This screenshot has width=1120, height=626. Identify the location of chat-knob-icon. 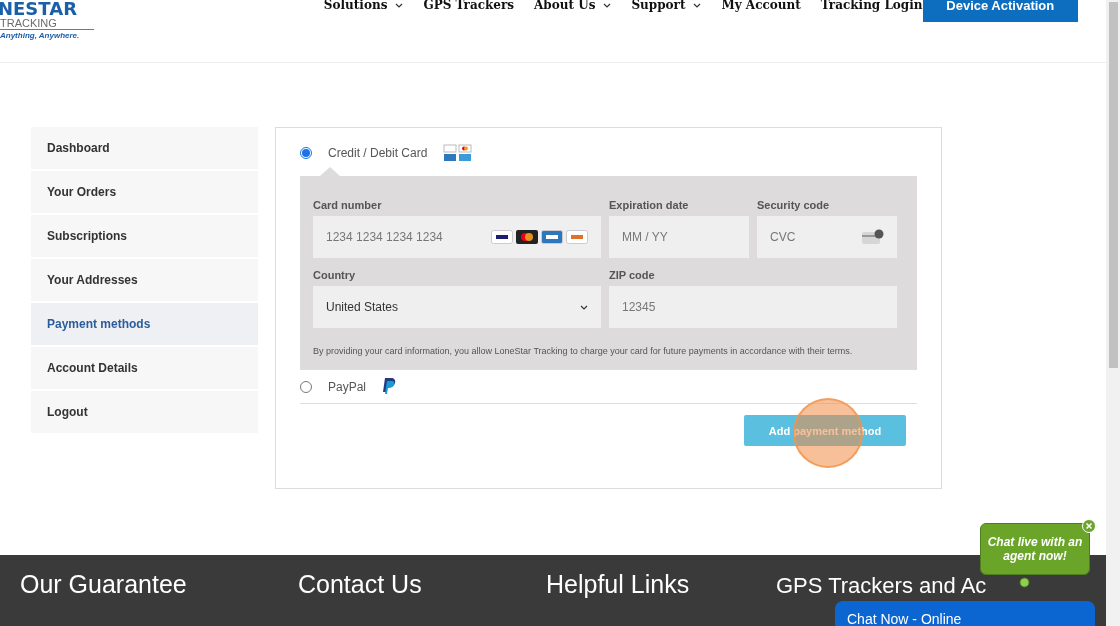
(1024, 582).